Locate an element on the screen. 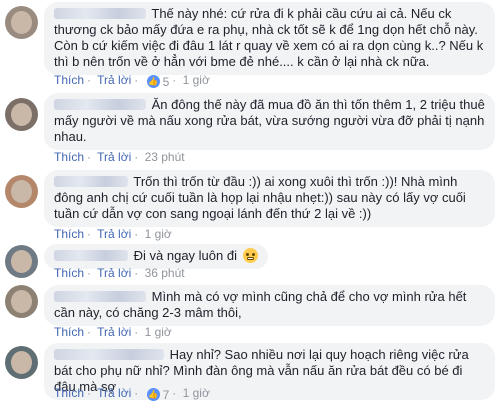  comment-actions: Thích · Trả lời · 👍 7 · 1 giờ is located at coordinates (132, 394).